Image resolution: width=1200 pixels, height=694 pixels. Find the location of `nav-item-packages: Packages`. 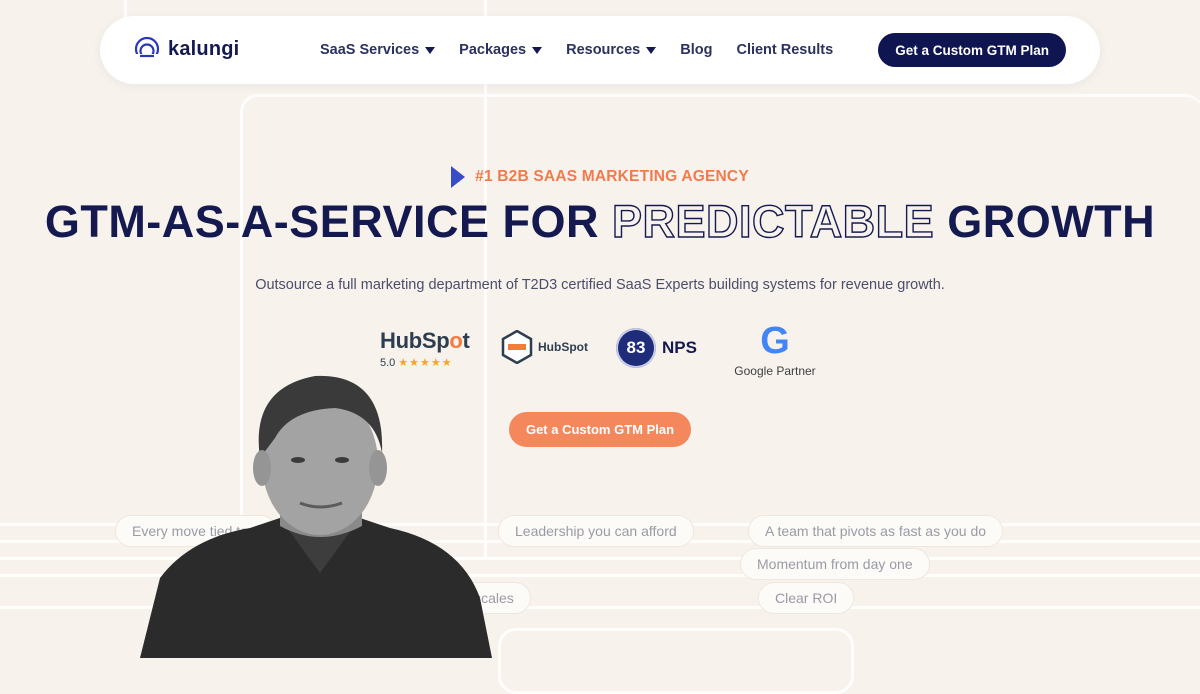

nav-item-packages: Packages is located at coordinates (501, 50).